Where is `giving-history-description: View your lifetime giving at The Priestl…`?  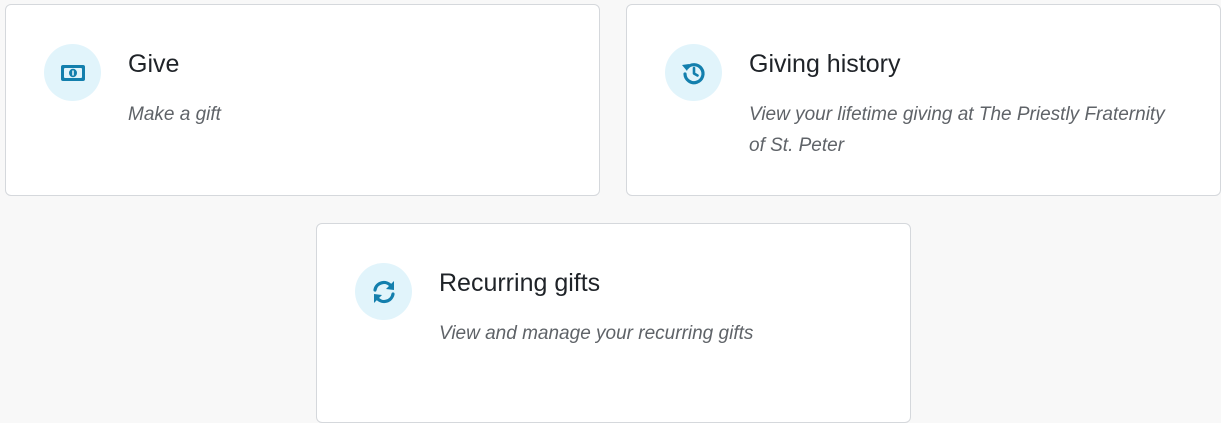
giving-history-description: View your lifetime giving at The Priestl… is located at coordinates (957, 130).